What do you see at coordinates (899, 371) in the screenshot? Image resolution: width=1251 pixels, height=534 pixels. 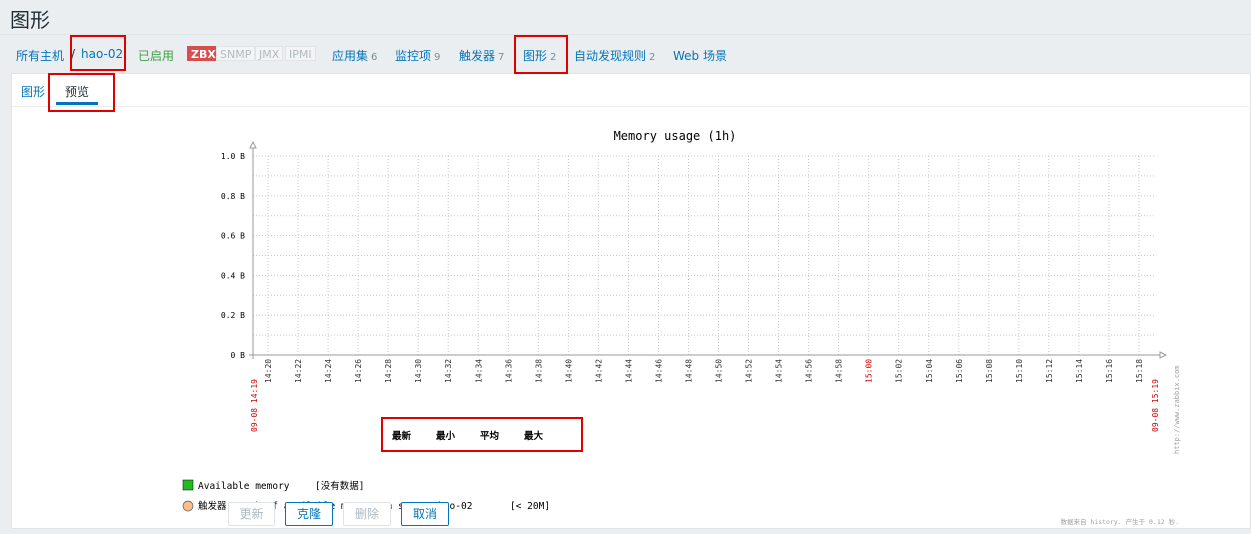 I see `x-tick-label: 15:02` at bounding box center [899, 371].